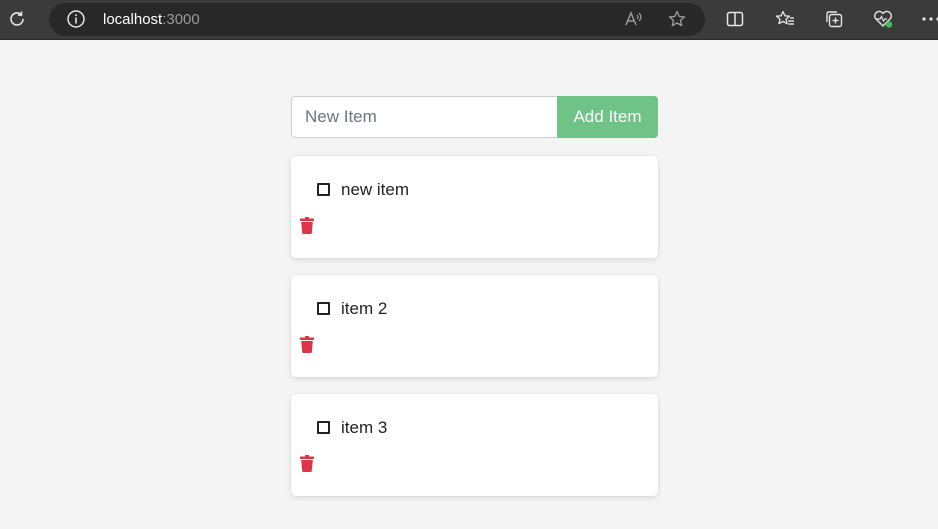 The width and height of the screenshot is (938, 529). I want to click on todo-card: new item, so click(474, 207).